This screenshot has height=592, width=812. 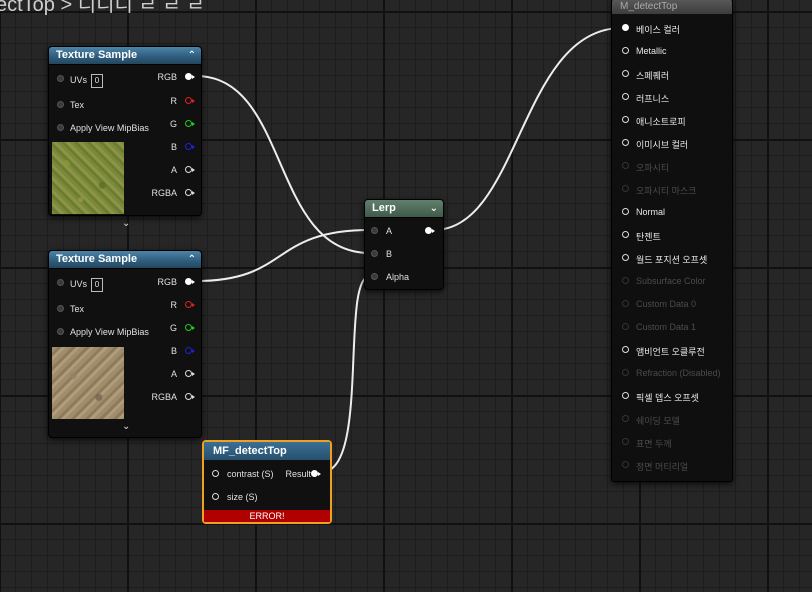 What do you see at coordinates (97, 259) in the screenshot?
I see `node-title: Texture Sample` at bounding box center [97, 259].